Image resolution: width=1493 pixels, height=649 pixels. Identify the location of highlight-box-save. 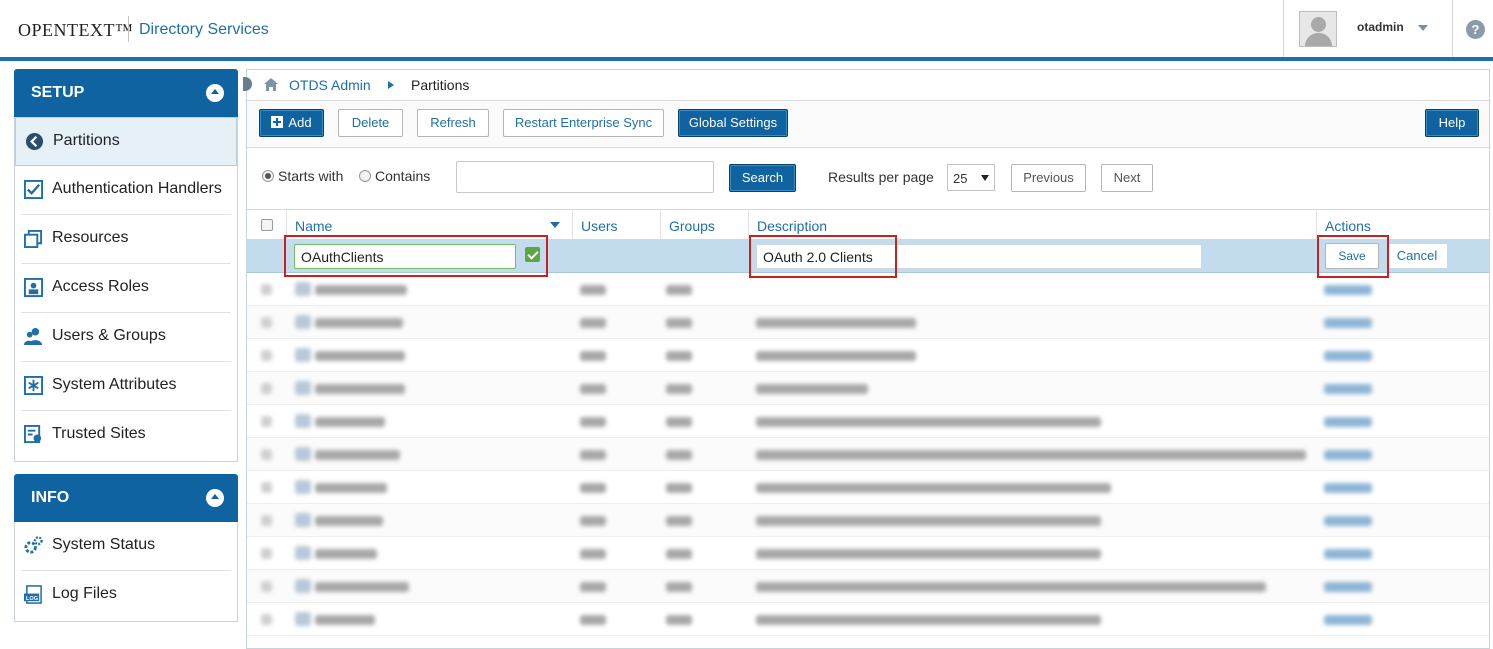
(1353, 256).